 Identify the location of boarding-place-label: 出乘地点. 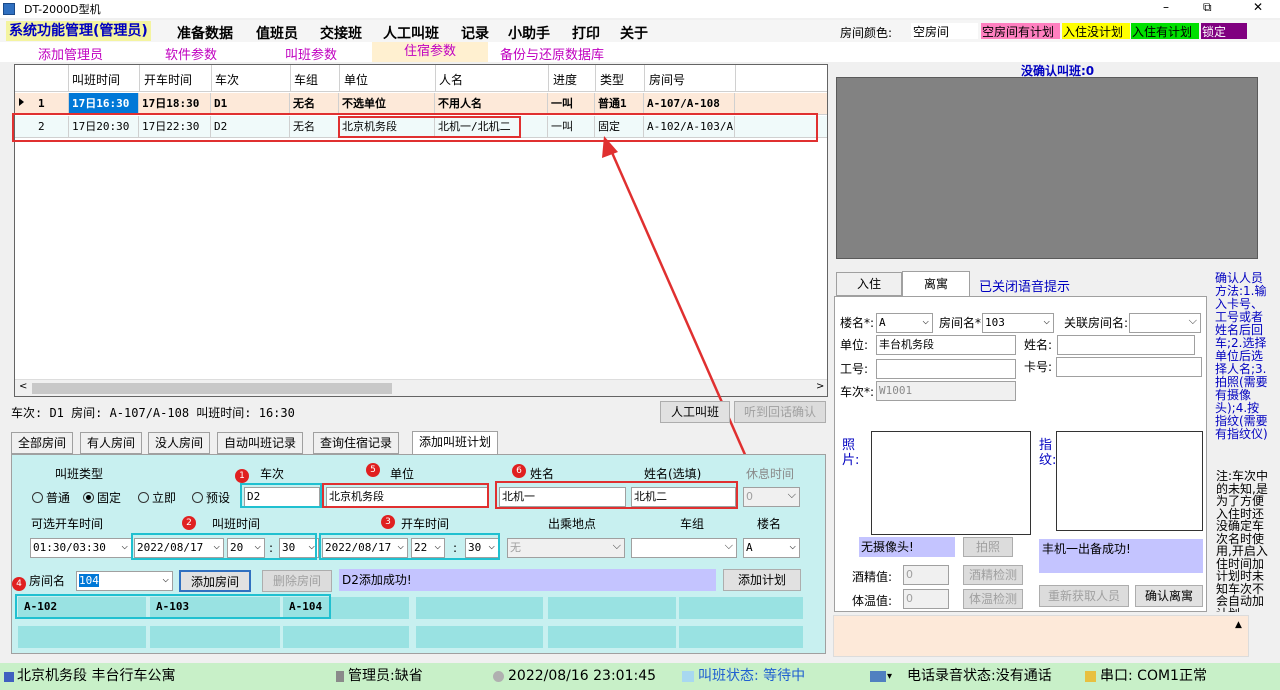
(572, 524).